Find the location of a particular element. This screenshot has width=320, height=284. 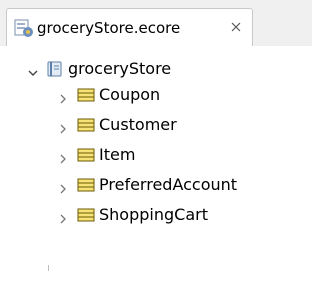

tree-item-label: ShoppingCart is located at coordinates (153, 214).